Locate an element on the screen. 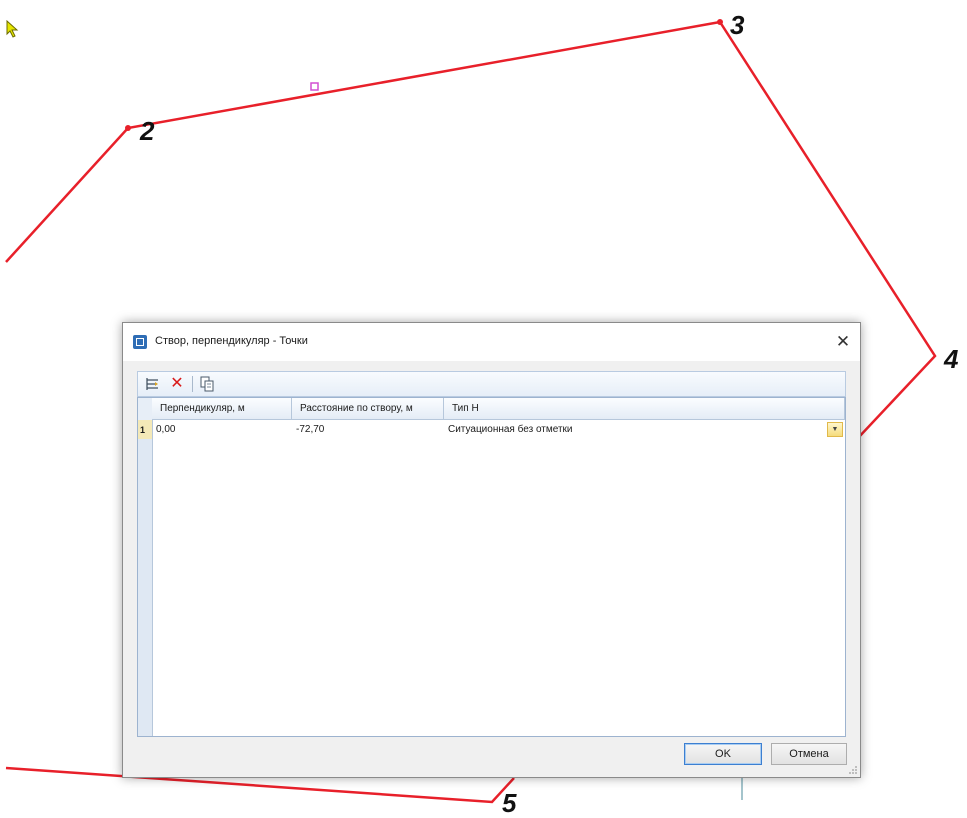 The width and height of the screenshot is (967, 818). cell-height-type: Ситуационная без отметки is located at coordinates (634, 429).